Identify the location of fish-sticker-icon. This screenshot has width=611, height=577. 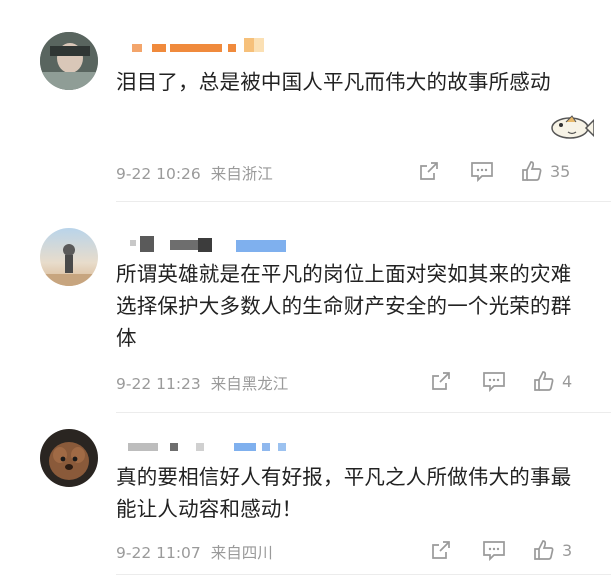
(572, 127).